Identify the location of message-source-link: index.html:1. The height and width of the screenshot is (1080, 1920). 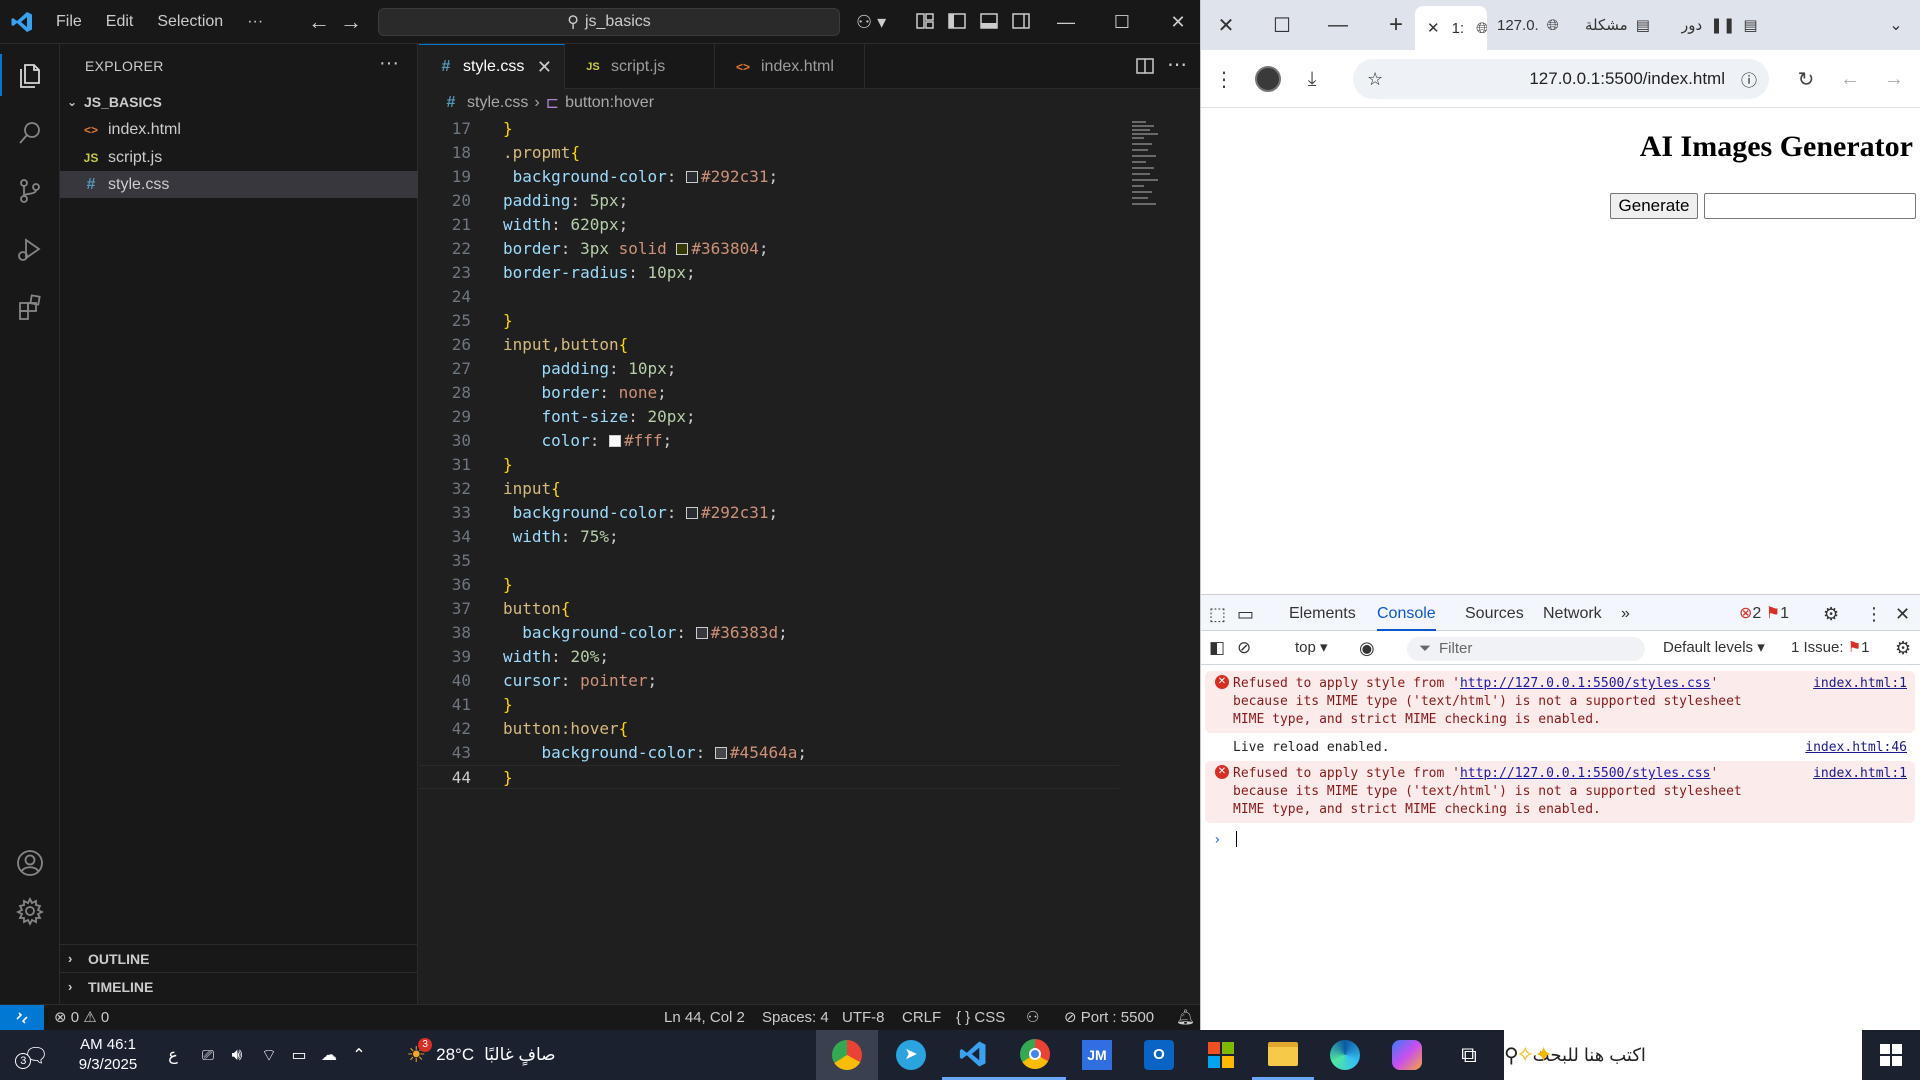
(1860, 774).